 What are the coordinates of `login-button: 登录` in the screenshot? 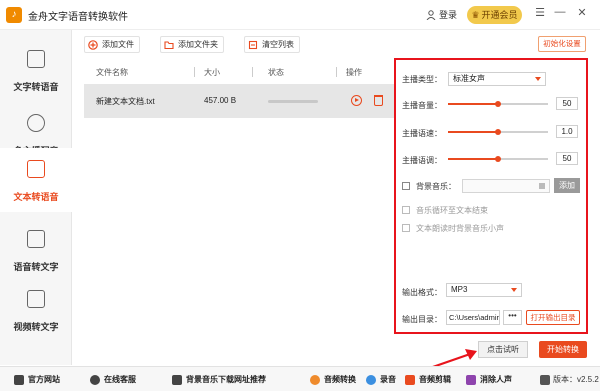 It's located at (441, 14).